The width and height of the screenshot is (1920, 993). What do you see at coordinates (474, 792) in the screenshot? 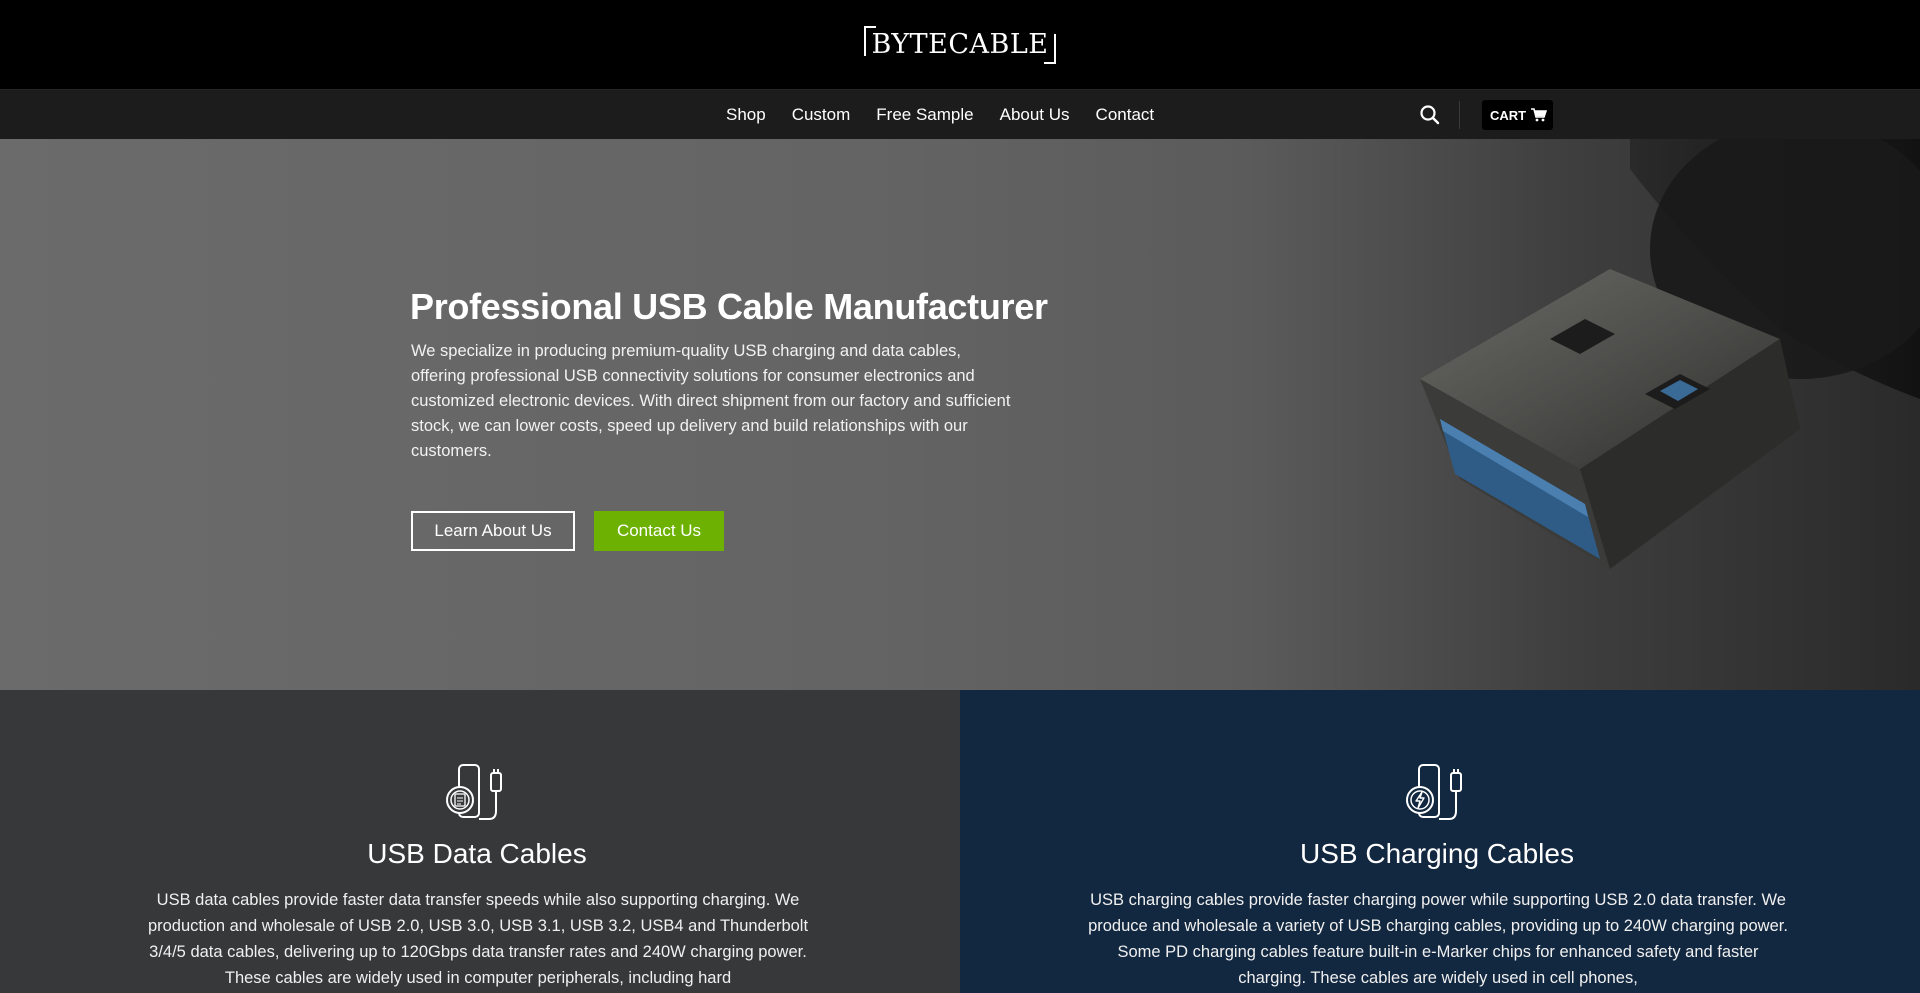
I see `usb-data-cable-icon` at bounding box center [474, 792].